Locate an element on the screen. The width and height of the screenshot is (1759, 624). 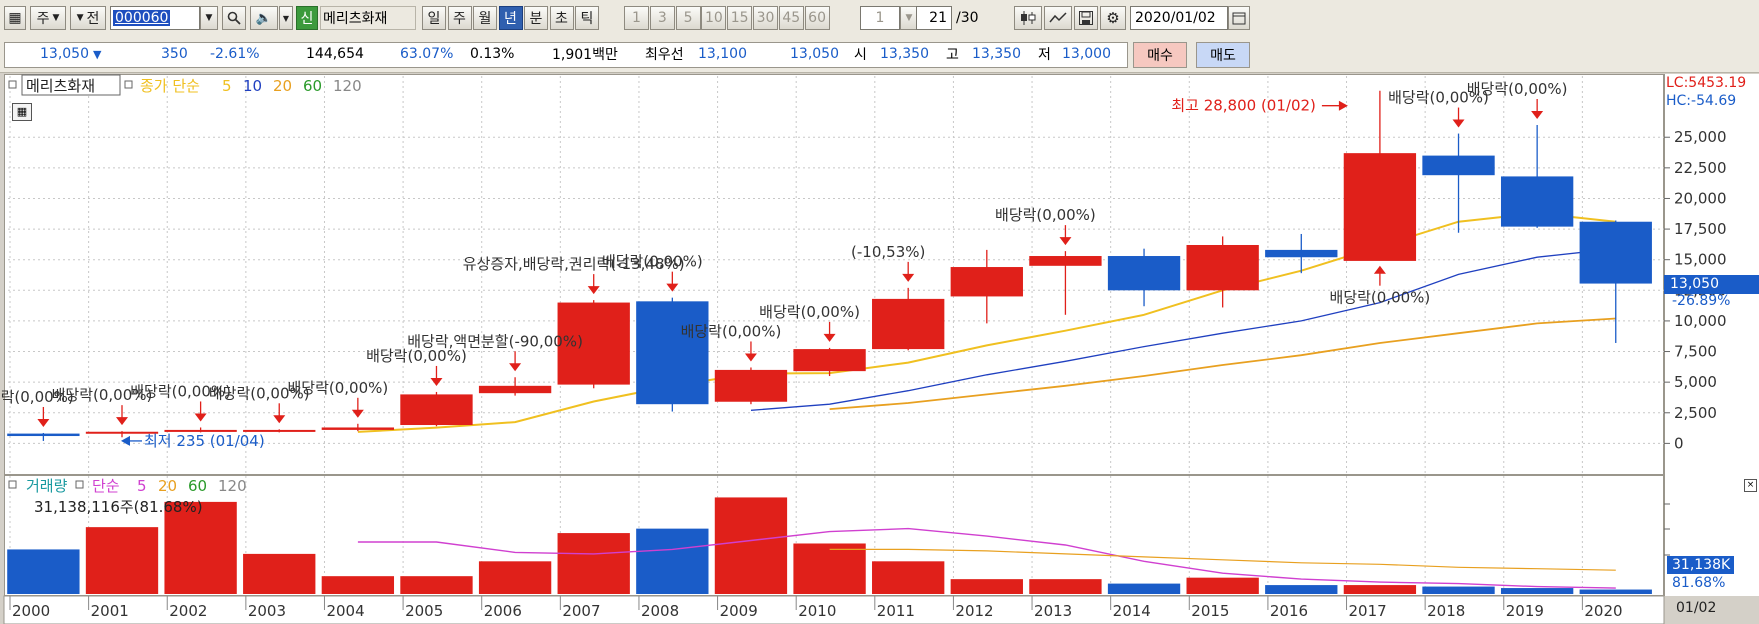
y-tick-label: 5,000 is located at coordinates (1695, 382).